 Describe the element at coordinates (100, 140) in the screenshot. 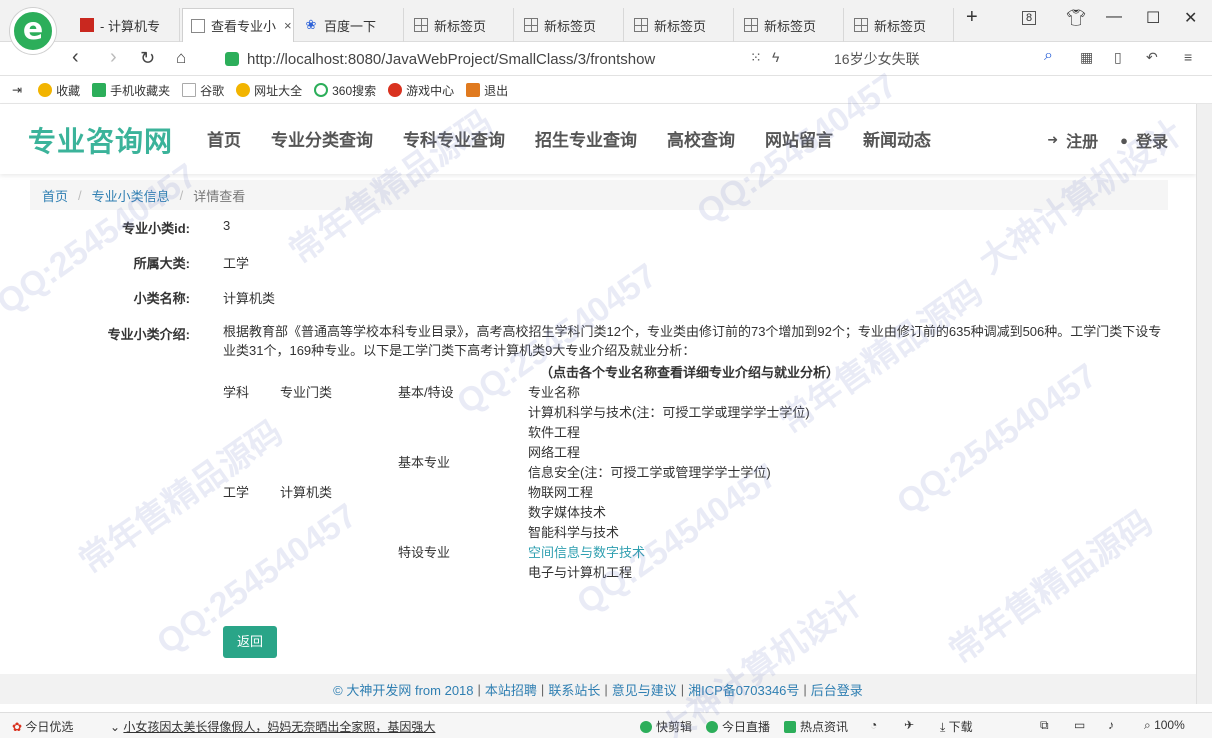

I see `site-logo: 专业咨询网` at that location.